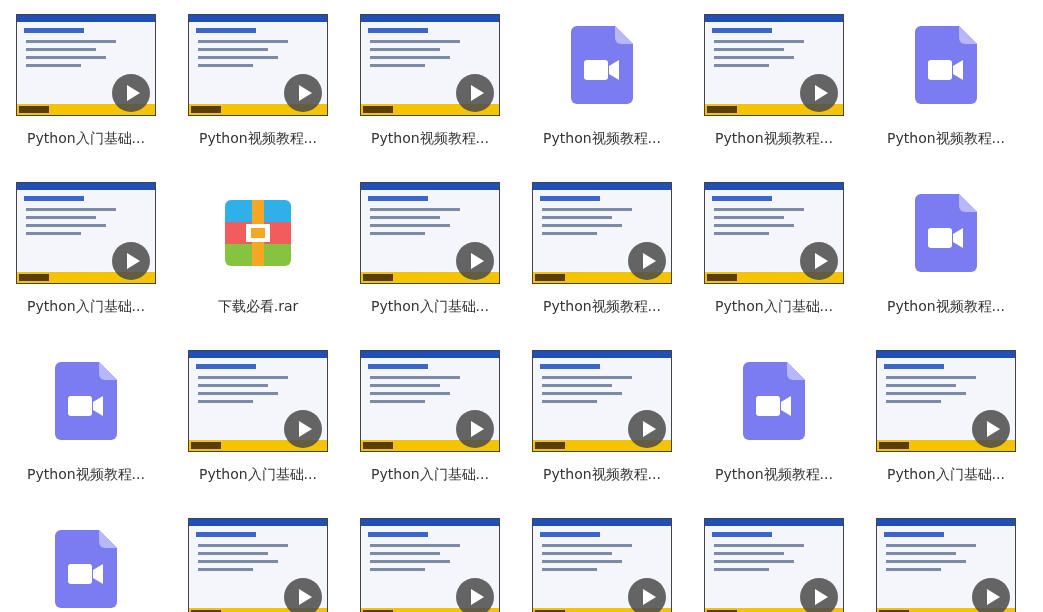  Describe the element at coordinates (258, 307) in the screenshot. I see `file-name: 下载必看.rar` at that location.